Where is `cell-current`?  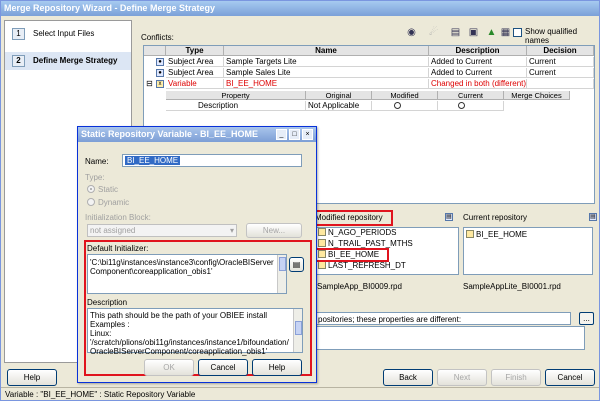
cell-current is located at coordinates (471, 106).